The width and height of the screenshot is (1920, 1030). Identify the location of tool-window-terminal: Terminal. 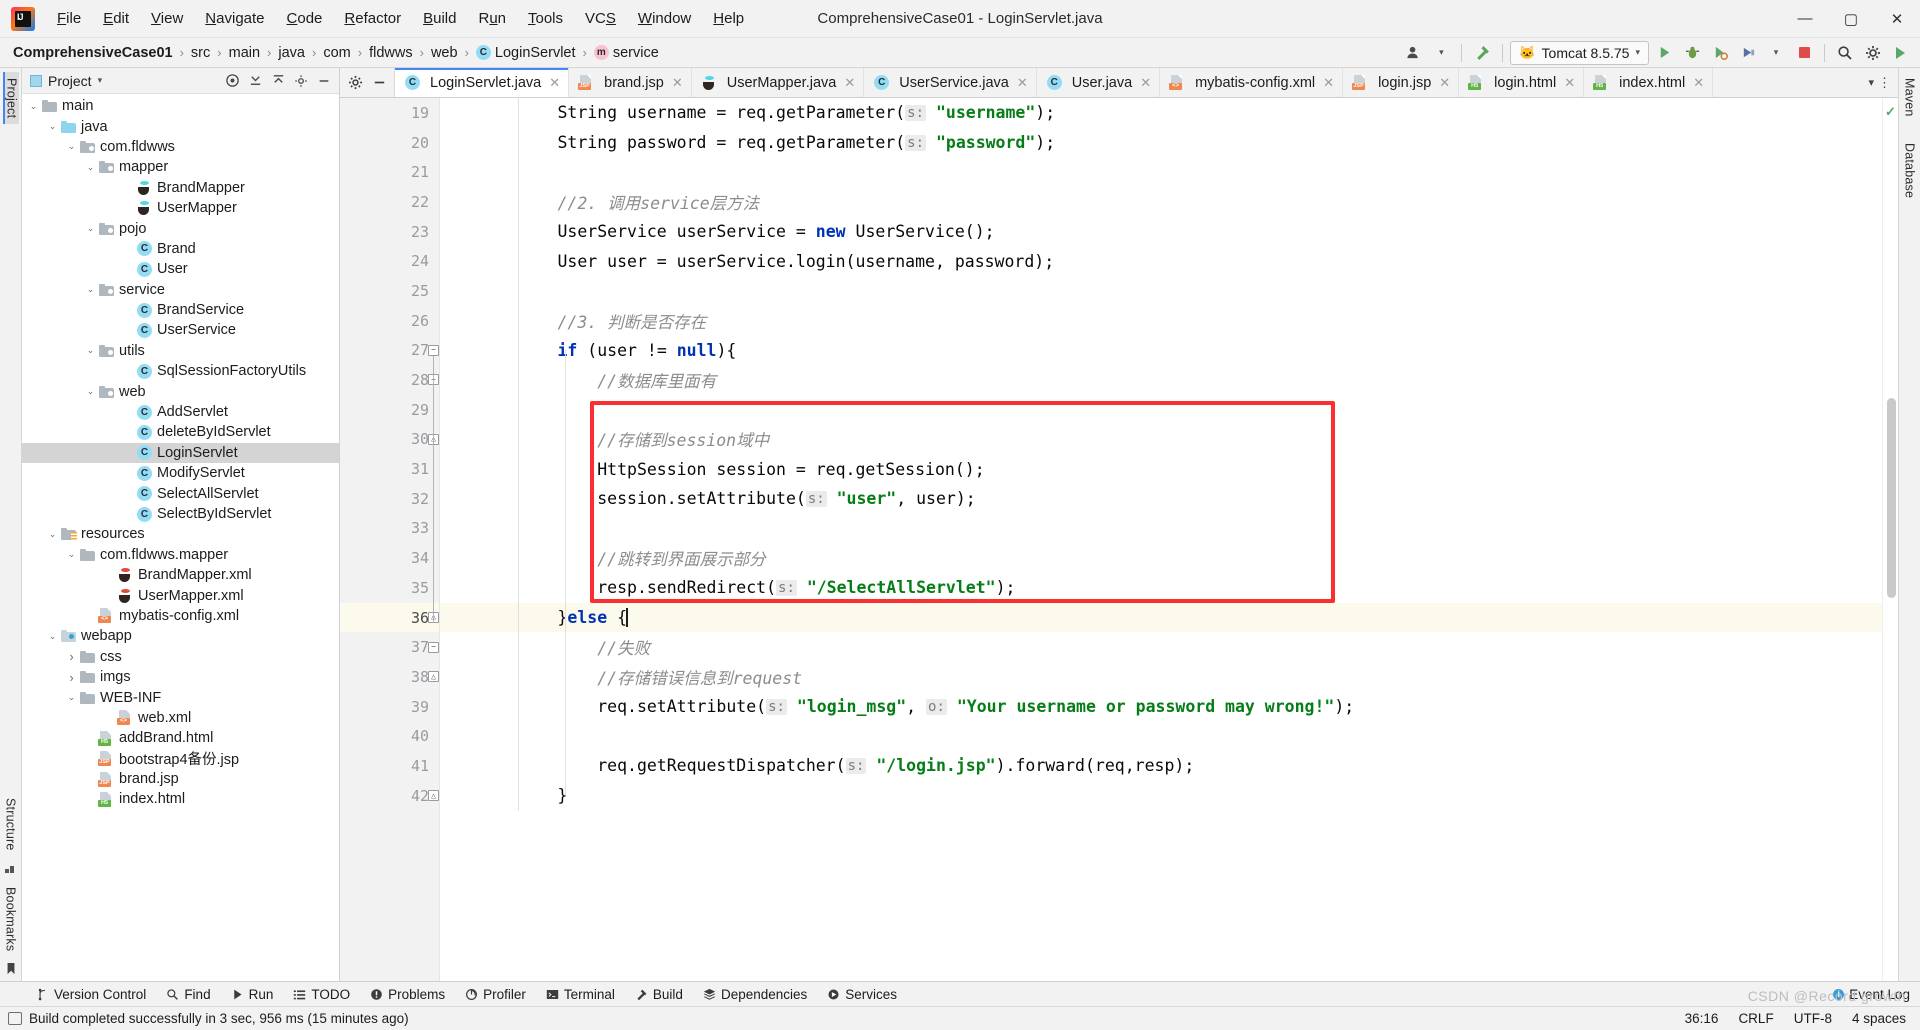
(580, 994).